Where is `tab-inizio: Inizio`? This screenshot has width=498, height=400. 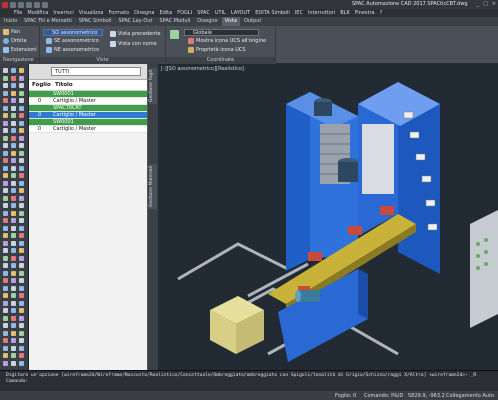 tab-inizio: Inizio is located at coordinates (10, 21).